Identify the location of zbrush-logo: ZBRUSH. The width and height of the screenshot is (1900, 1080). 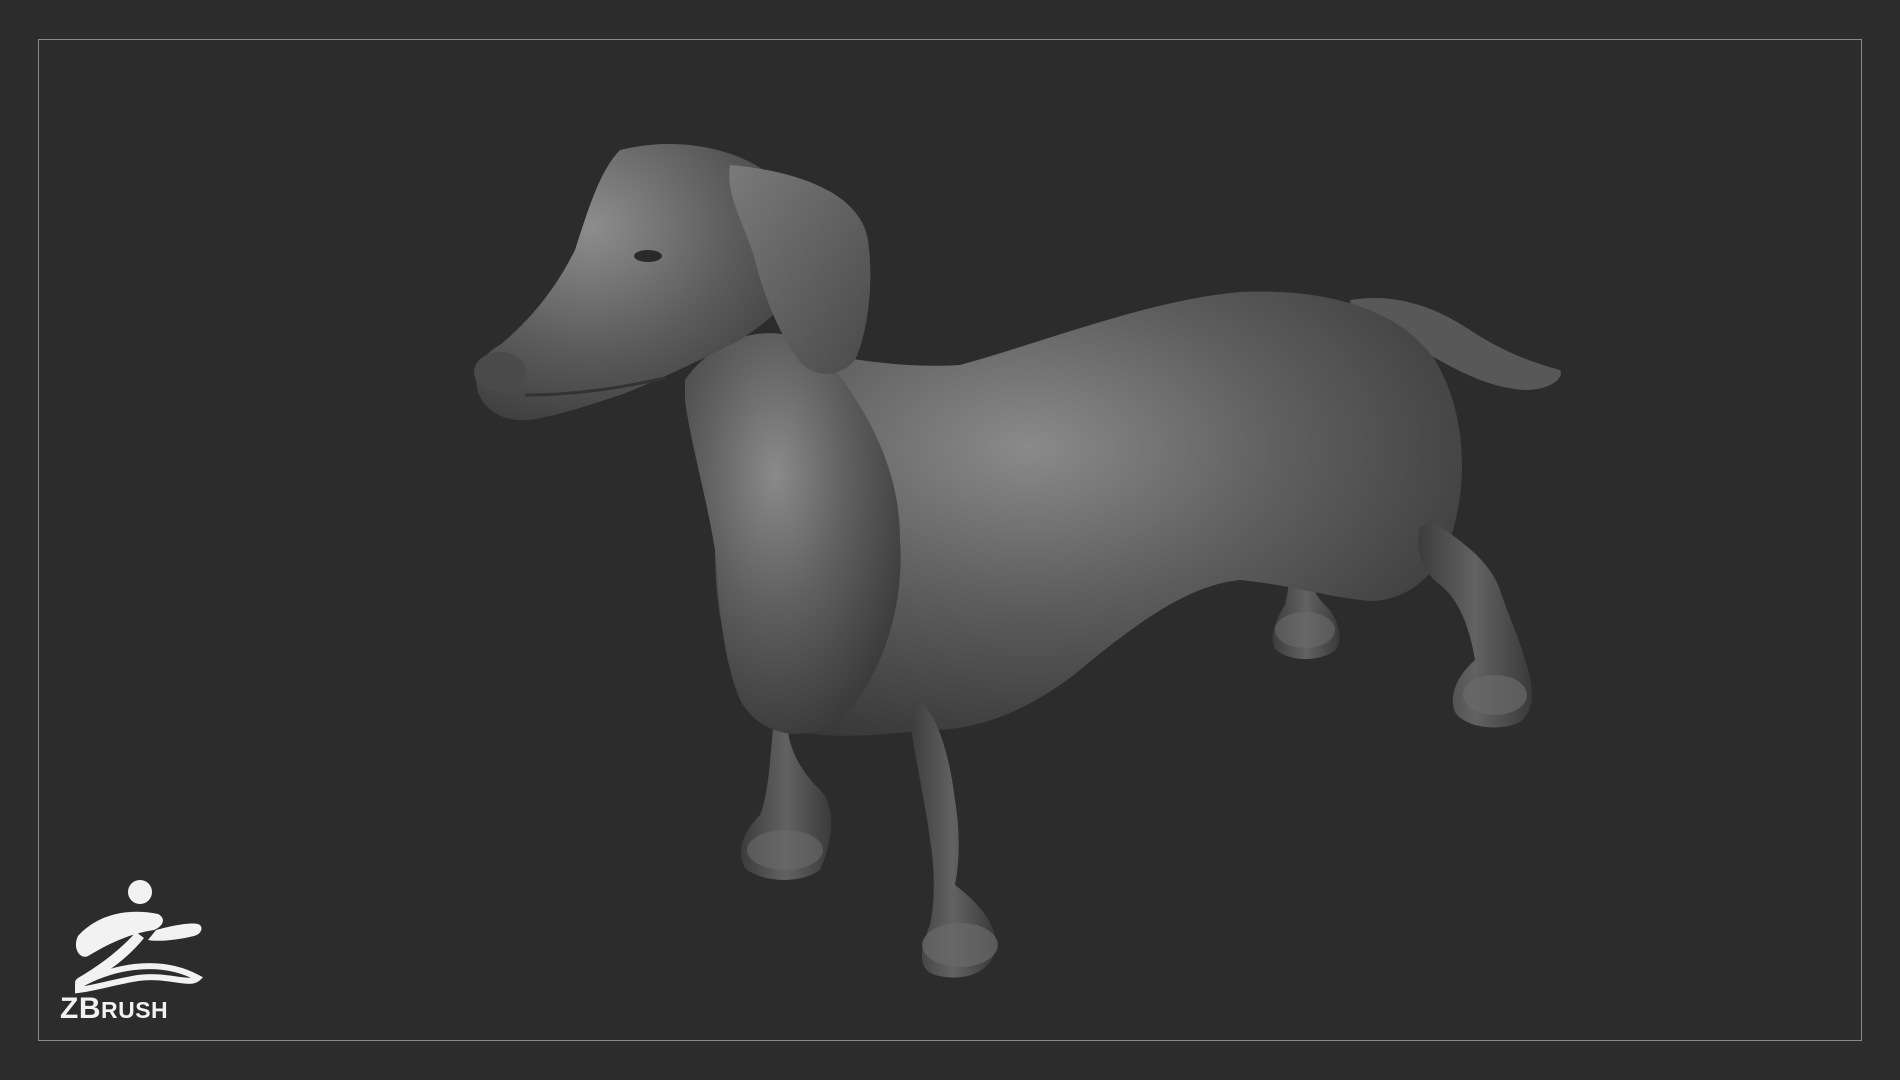
(133, 952).